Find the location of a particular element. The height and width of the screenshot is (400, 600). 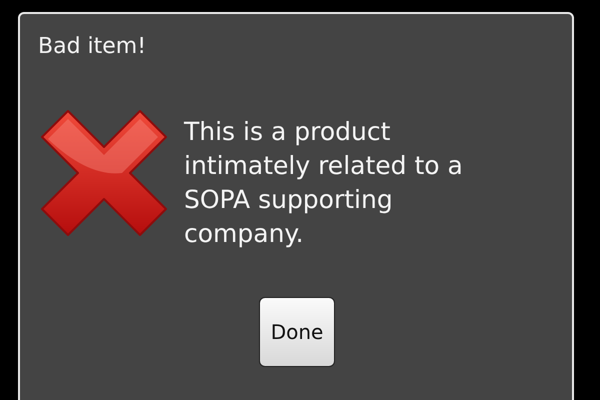

done-button: Done is located at coordinates (297, 332).